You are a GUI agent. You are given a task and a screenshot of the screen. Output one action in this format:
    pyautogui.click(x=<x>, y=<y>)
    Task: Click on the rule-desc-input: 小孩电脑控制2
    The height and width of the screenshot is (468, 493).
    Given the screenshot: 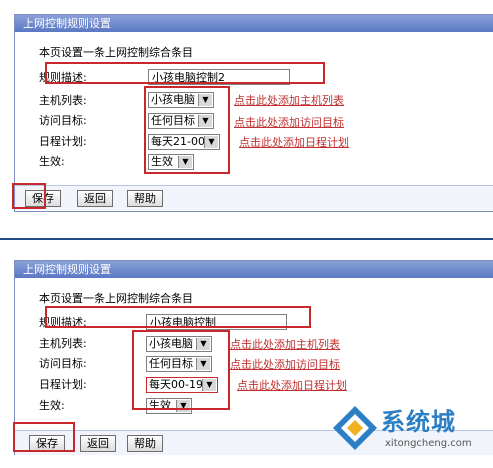 What is the action you would take?
    pyautogui.click(x=219, y=77)
    